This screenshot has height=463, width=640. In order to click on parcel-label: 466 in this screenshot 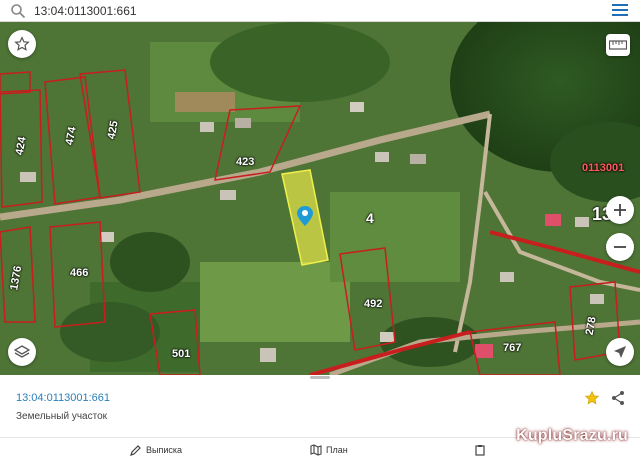, I will do `click(79, 273)`.